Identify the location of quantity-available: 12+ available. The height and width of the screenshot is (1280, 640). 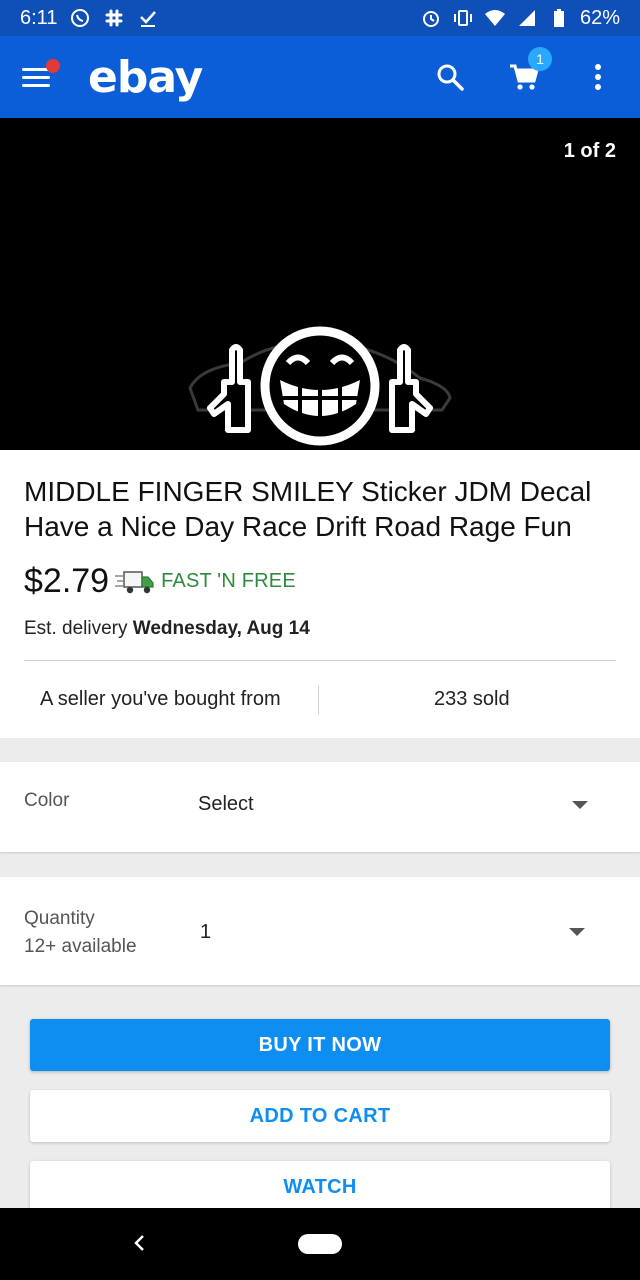
(80, 946).